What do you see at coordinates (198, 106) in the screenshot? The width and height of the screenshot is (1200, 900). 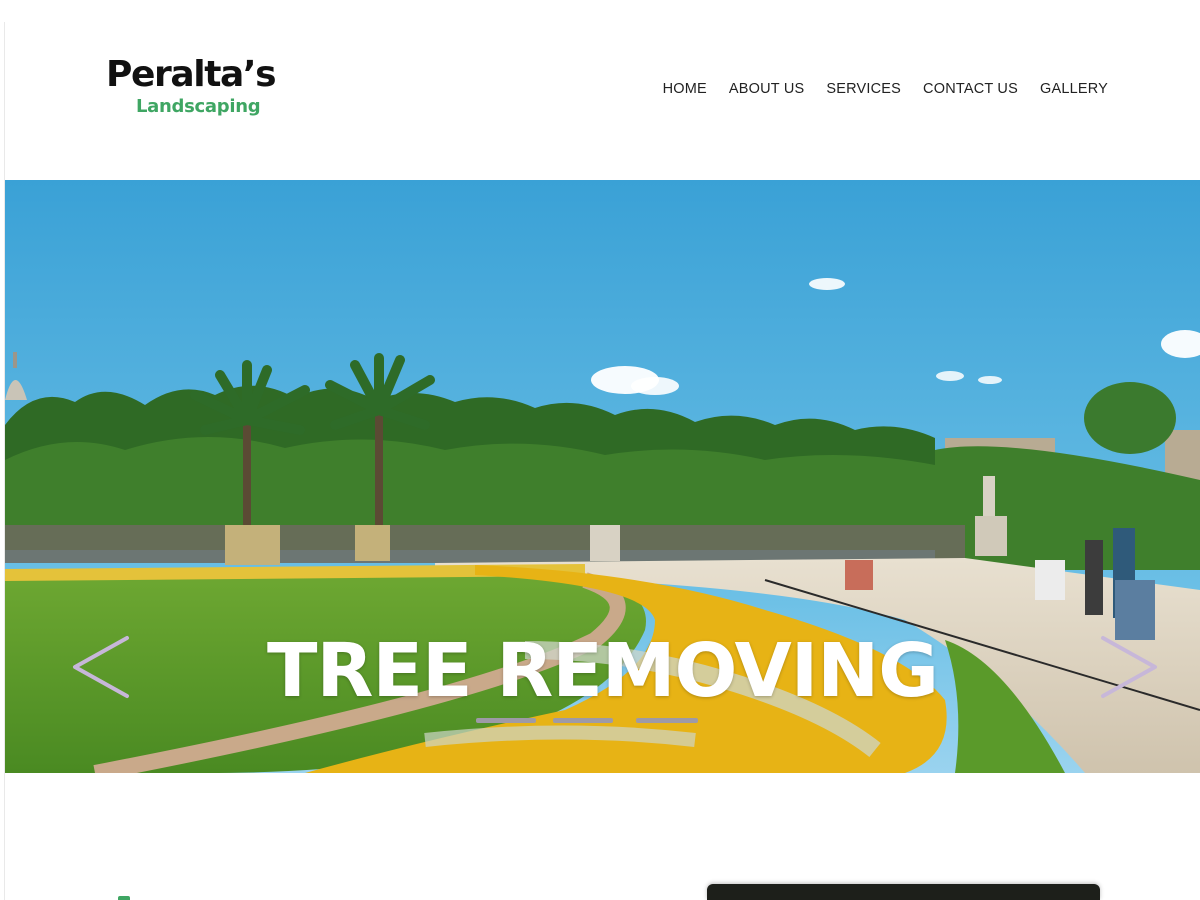 I see `logo-tagline: Landscaping` at bounding box center [198, 106].